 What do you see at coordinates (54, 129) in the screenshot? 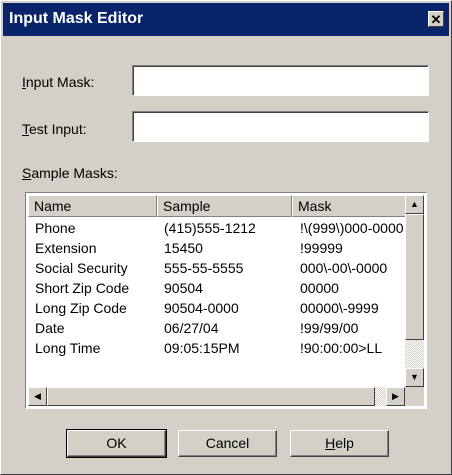
I see `test-input-label: Test Input:` at bounding box center [54, 129].